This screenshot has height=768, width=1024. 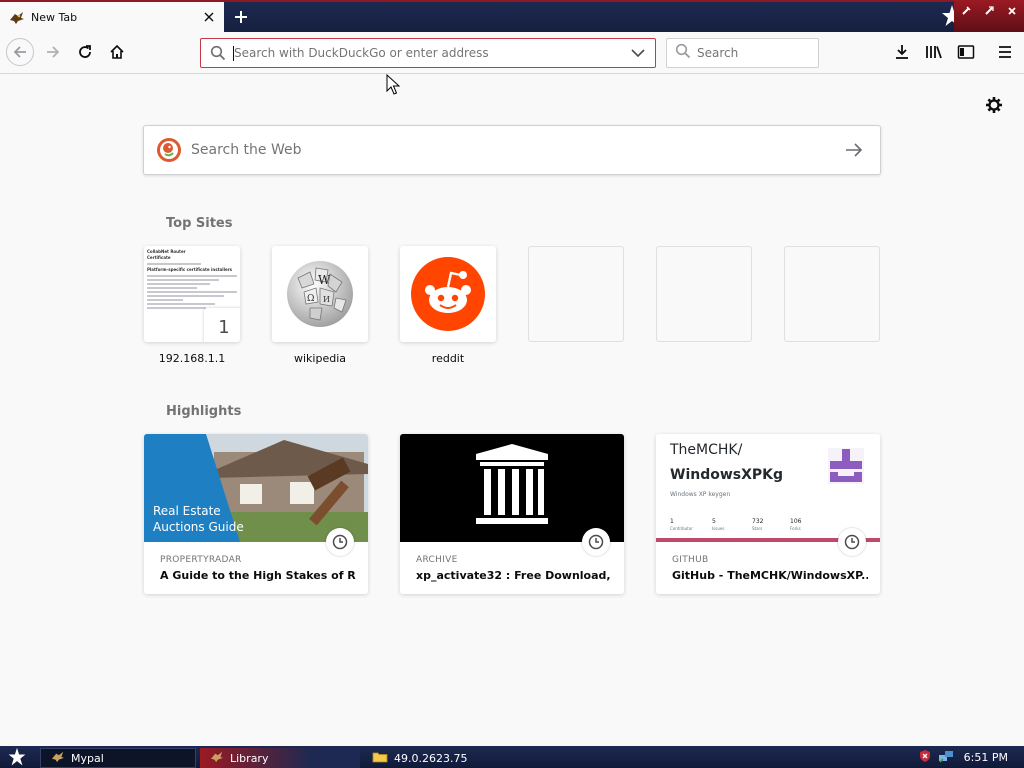 I want to click on repo-stat: 1, so click(x=672, y=521).